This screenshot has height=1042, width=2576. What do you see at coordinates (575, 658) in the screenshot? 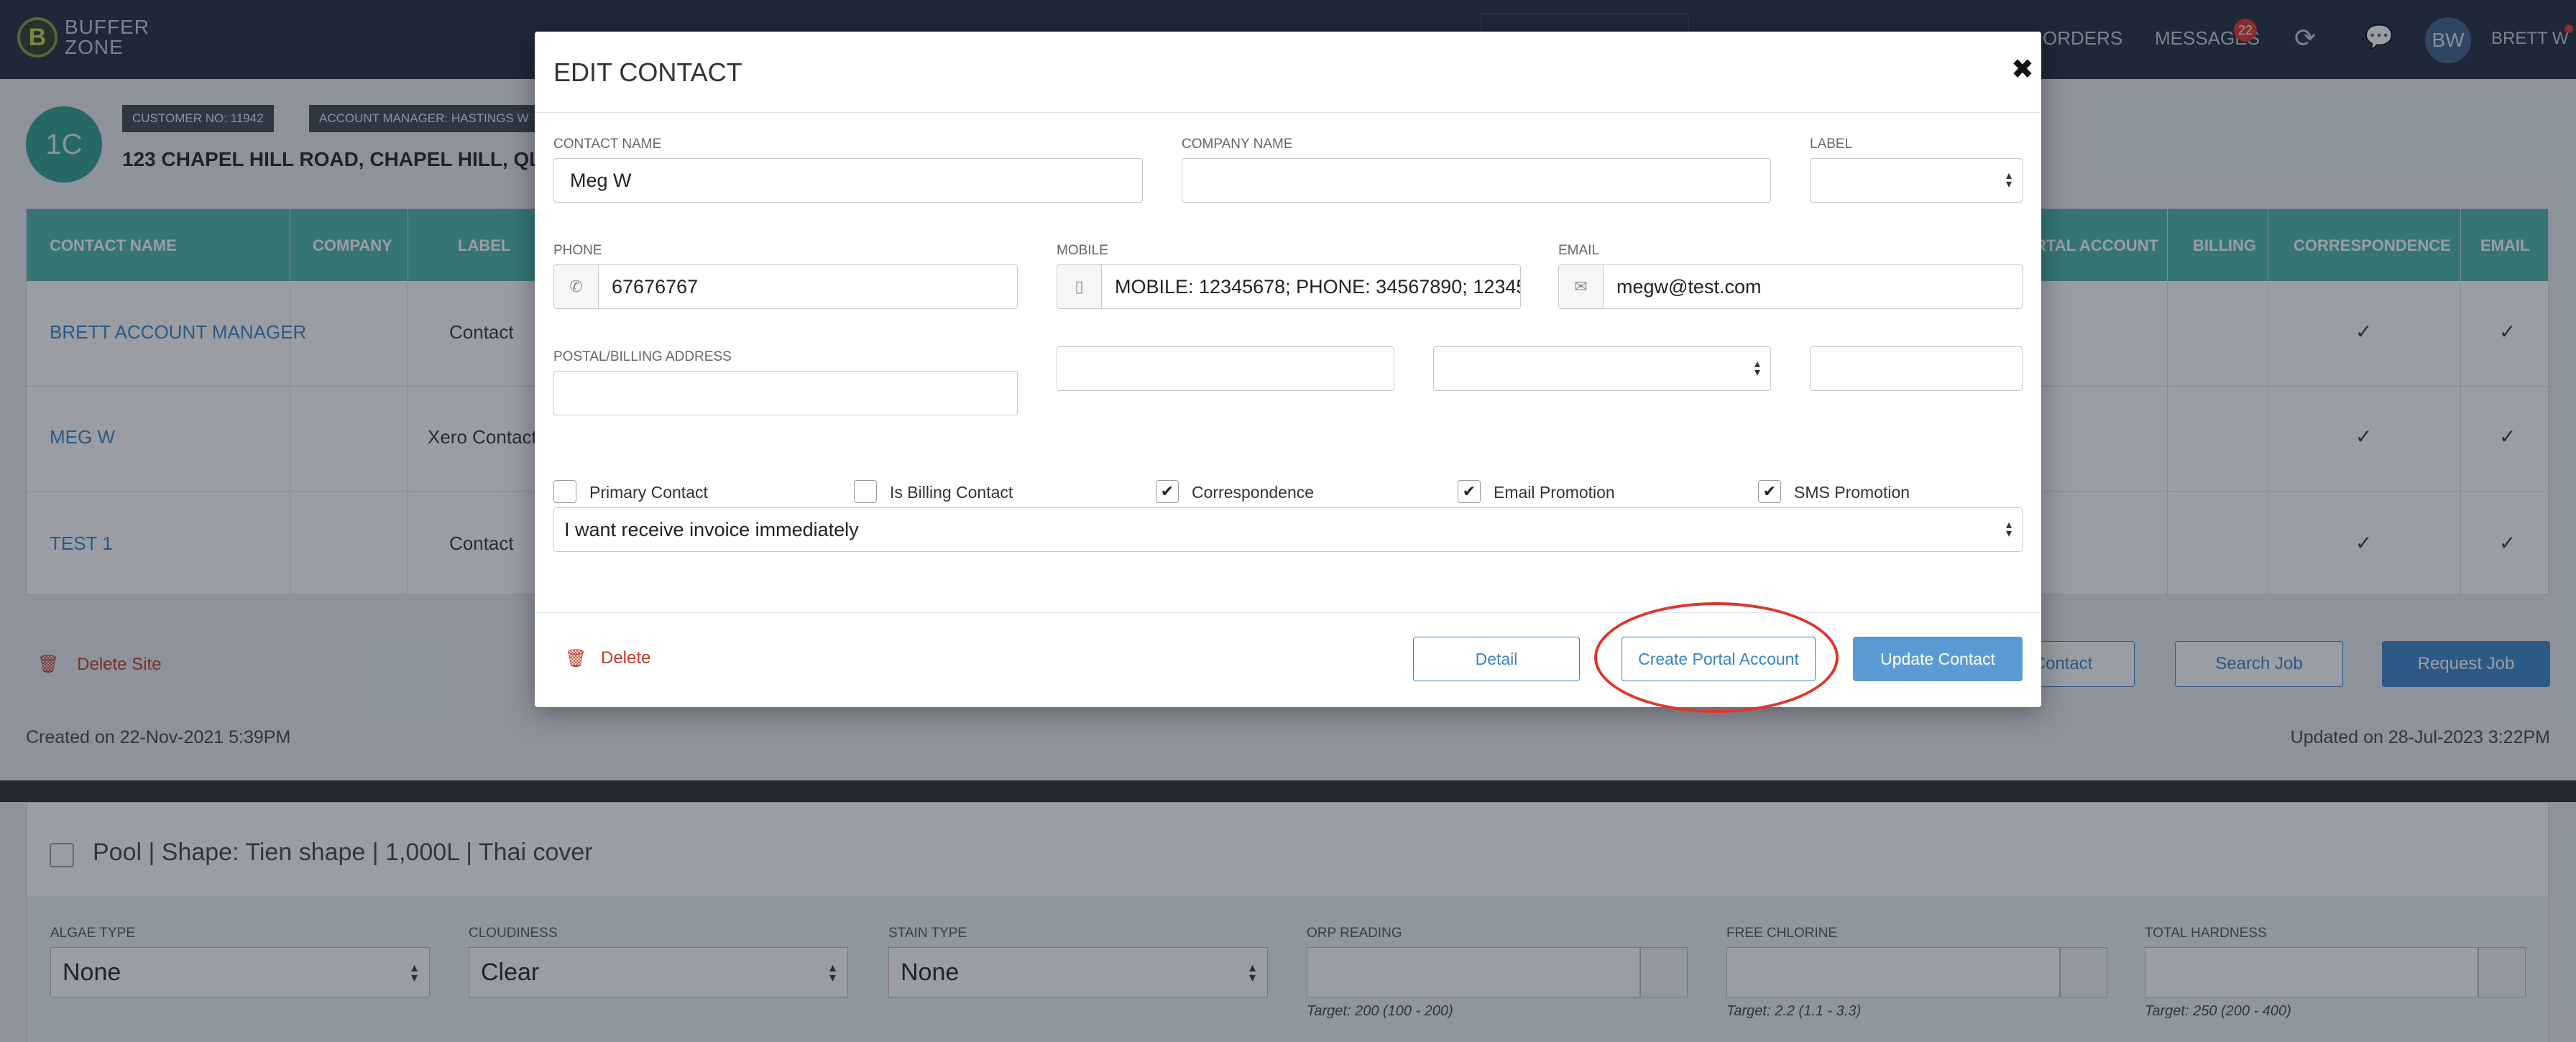
I see `trash-icon: 🗑` at bounding box center [575, 658].